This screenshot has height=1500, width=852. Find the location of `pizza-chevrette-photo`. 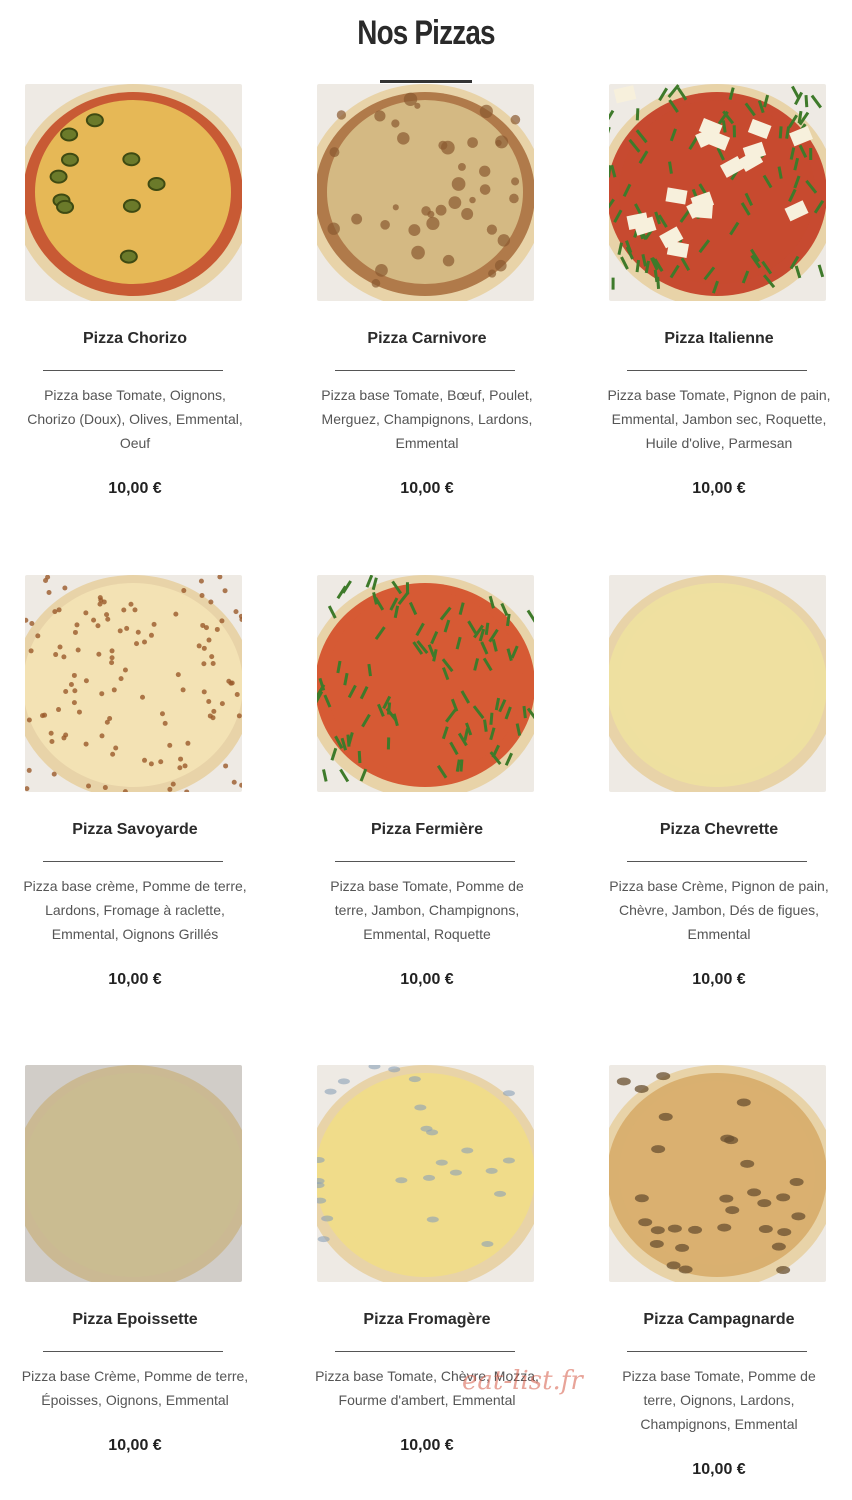

pizza-chevrette-photo is located at coordinates (717, 683).